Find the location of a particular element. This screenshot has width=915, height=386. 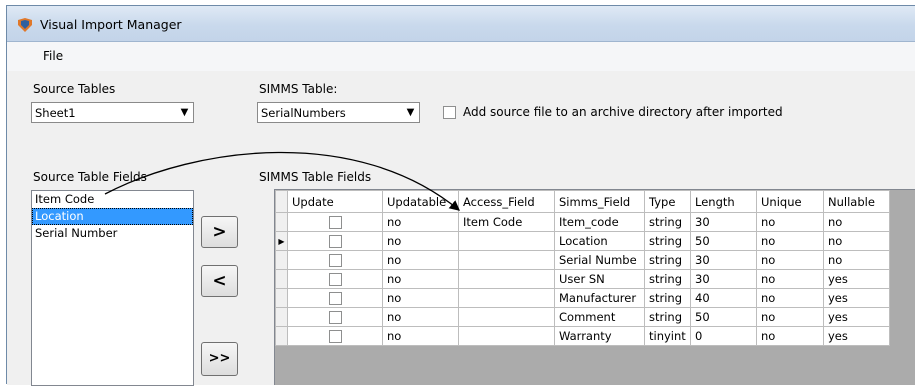

simms-field-cell: Serial Numbe is located at coordinates (599, 260).